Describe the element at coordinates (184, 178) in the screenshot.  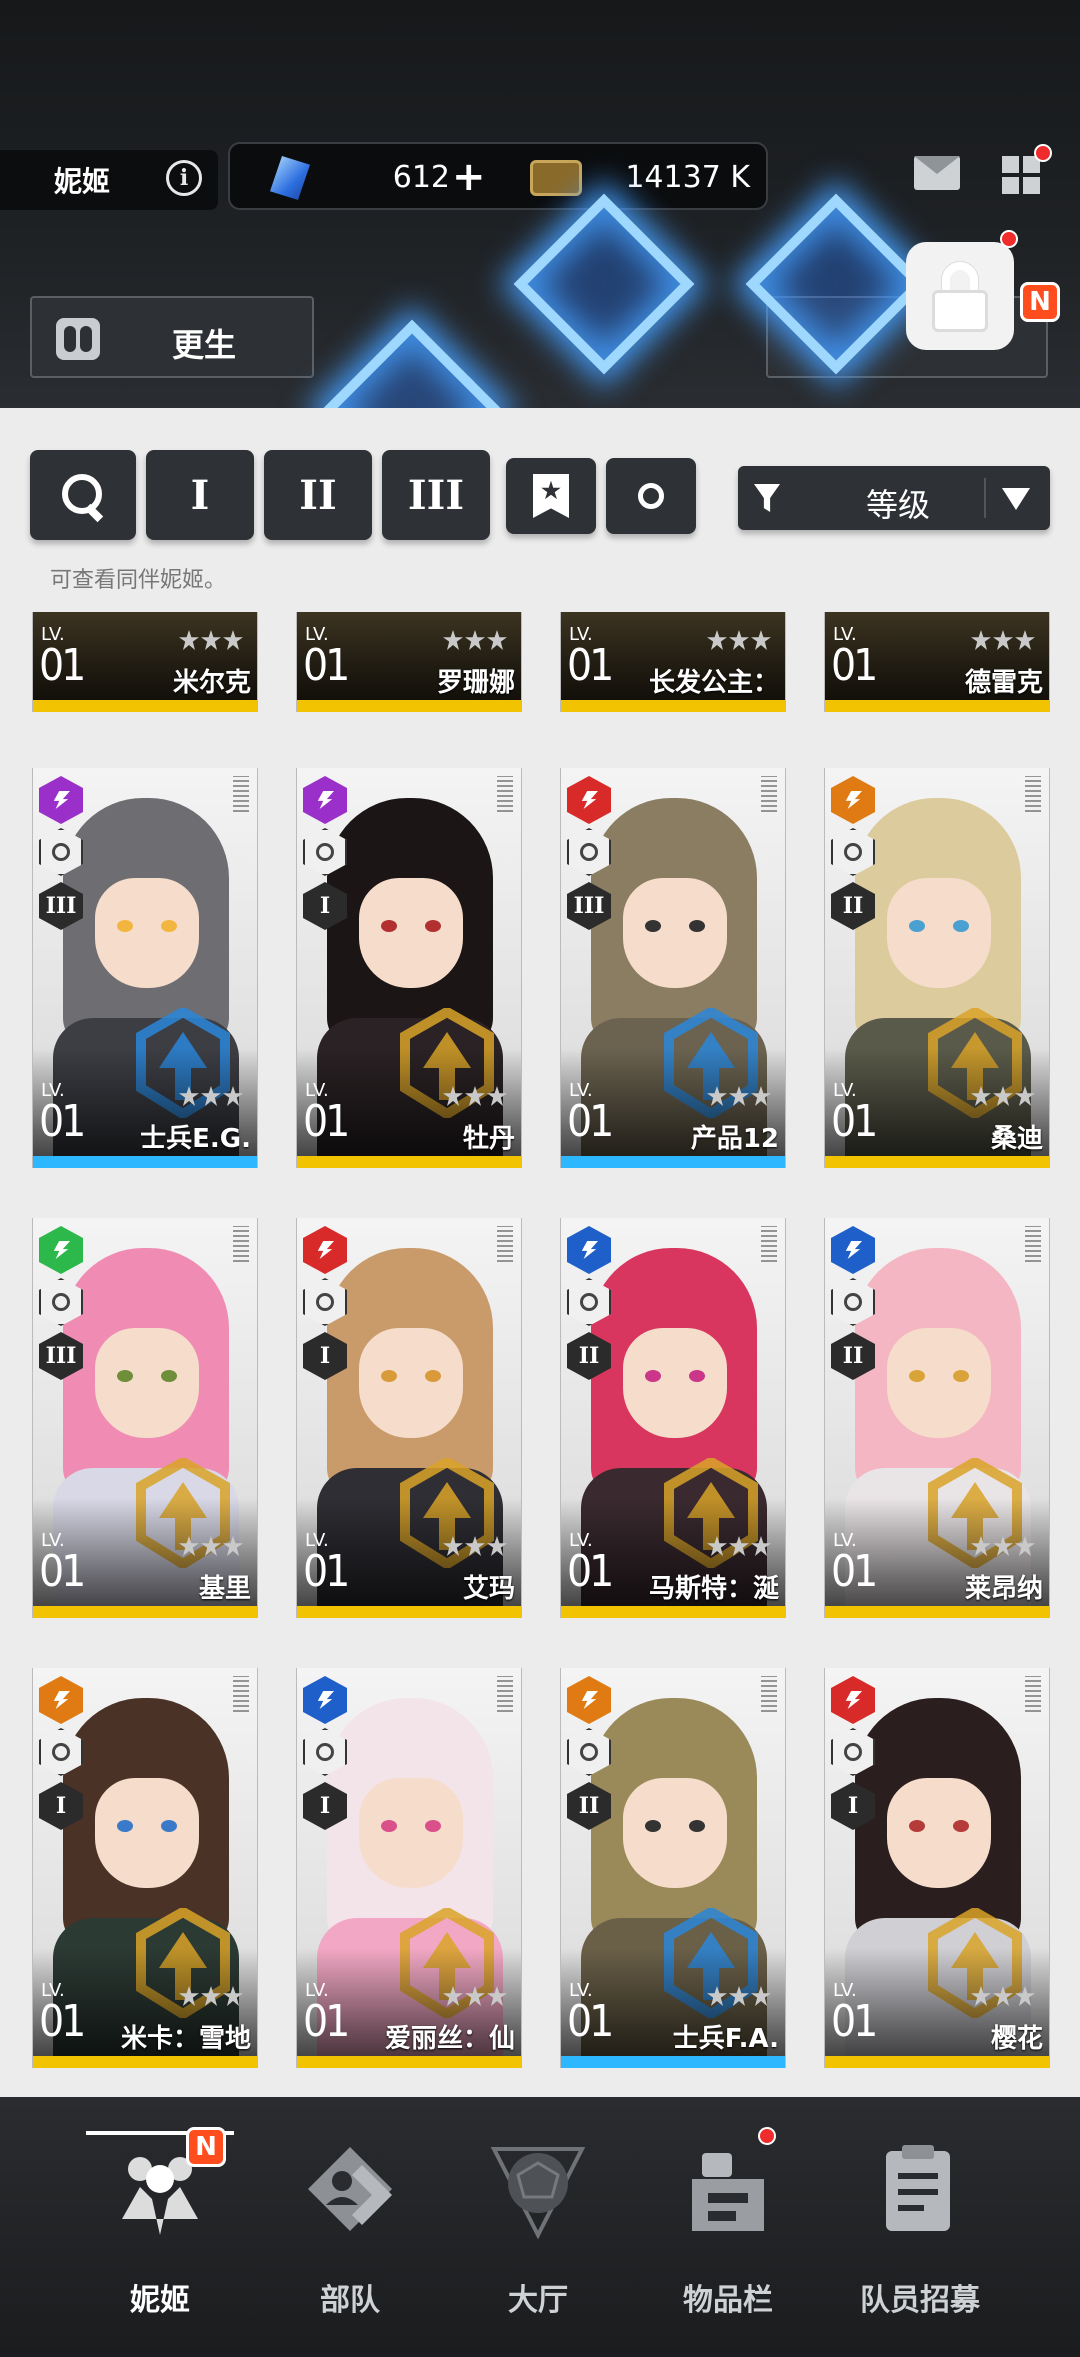
I see `info-icon: i` at that location.